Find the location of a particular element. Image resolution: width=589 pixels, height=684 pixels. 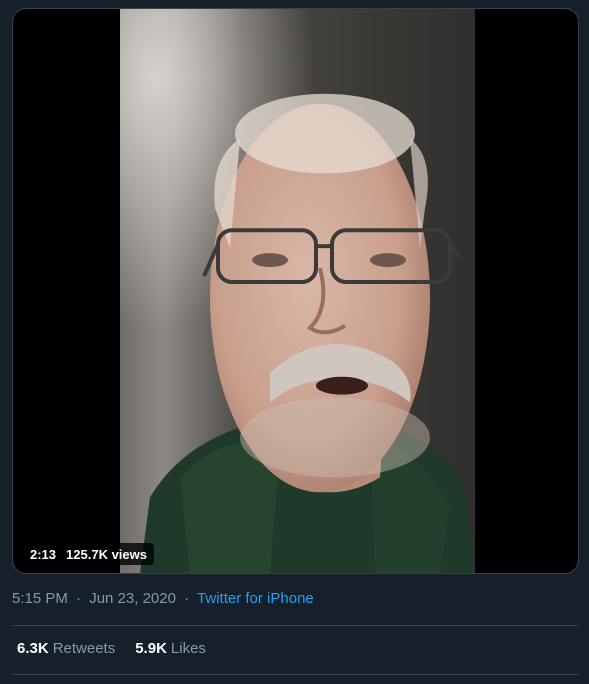

likes-stat: 5.9K Likes is located at coordinates (170, 648).